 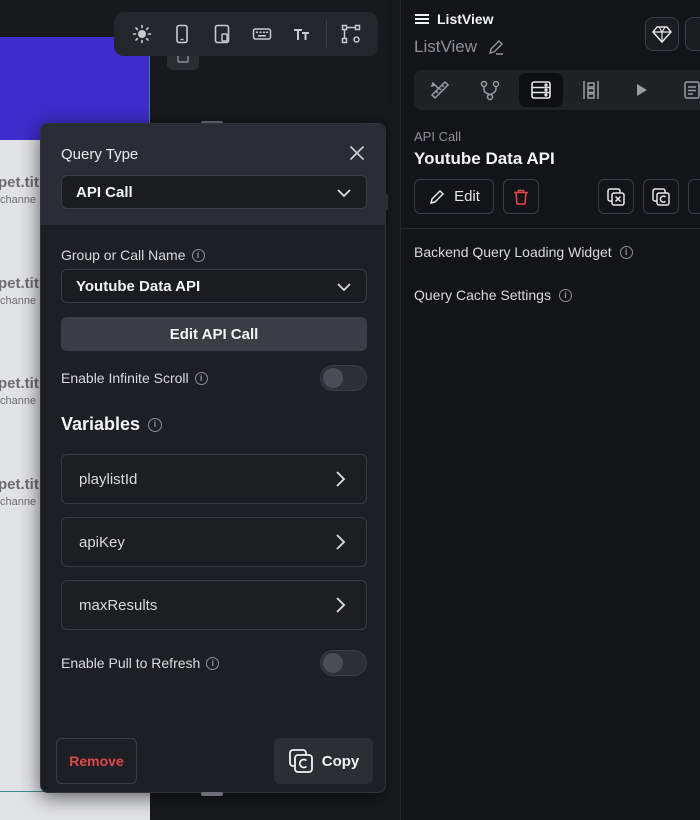 What do you see at coordinates (138, 286) in the screenshot?
I see `group-call-name-value: Youtube Data API` at bounding box center [138, 286].